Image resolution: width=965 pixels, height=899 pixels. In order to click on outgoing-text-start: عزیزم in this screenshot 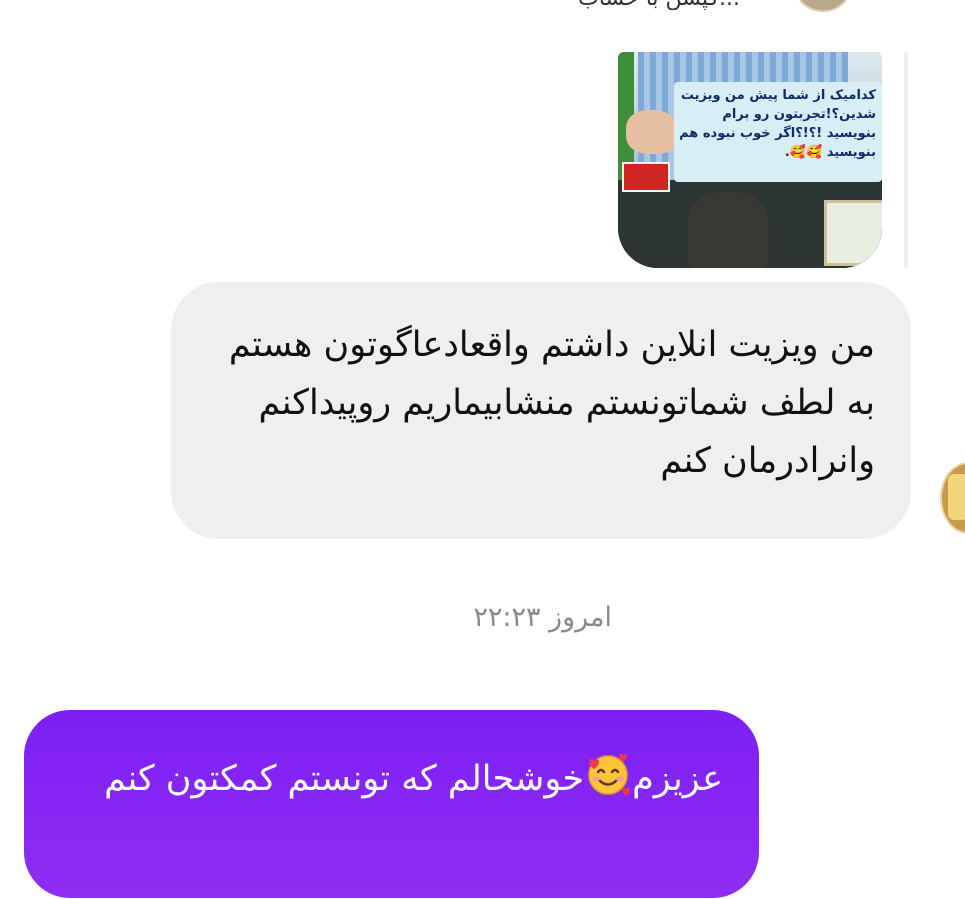, I will do `click(677, 779)`.